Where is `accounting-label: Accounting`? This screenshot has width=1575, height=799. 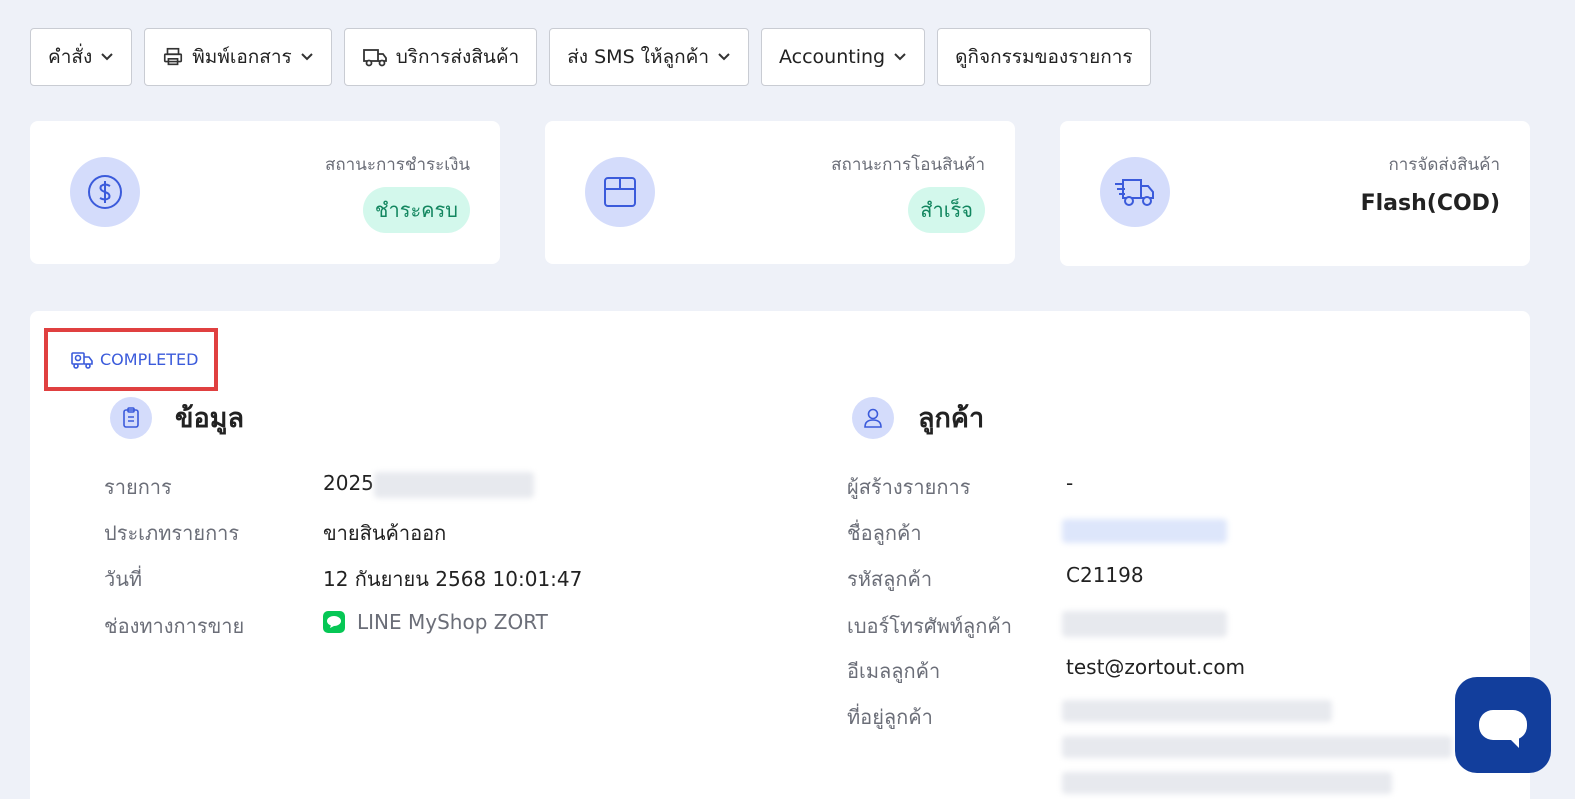
accounting-label: Accounting is located at coordinates (832, 57).